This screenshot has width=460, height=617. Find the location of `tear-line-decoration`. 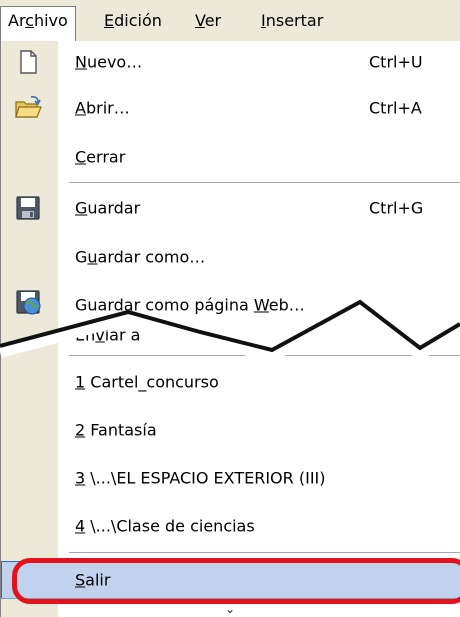

tear-line-decoration is located at coordinates (230, 331).